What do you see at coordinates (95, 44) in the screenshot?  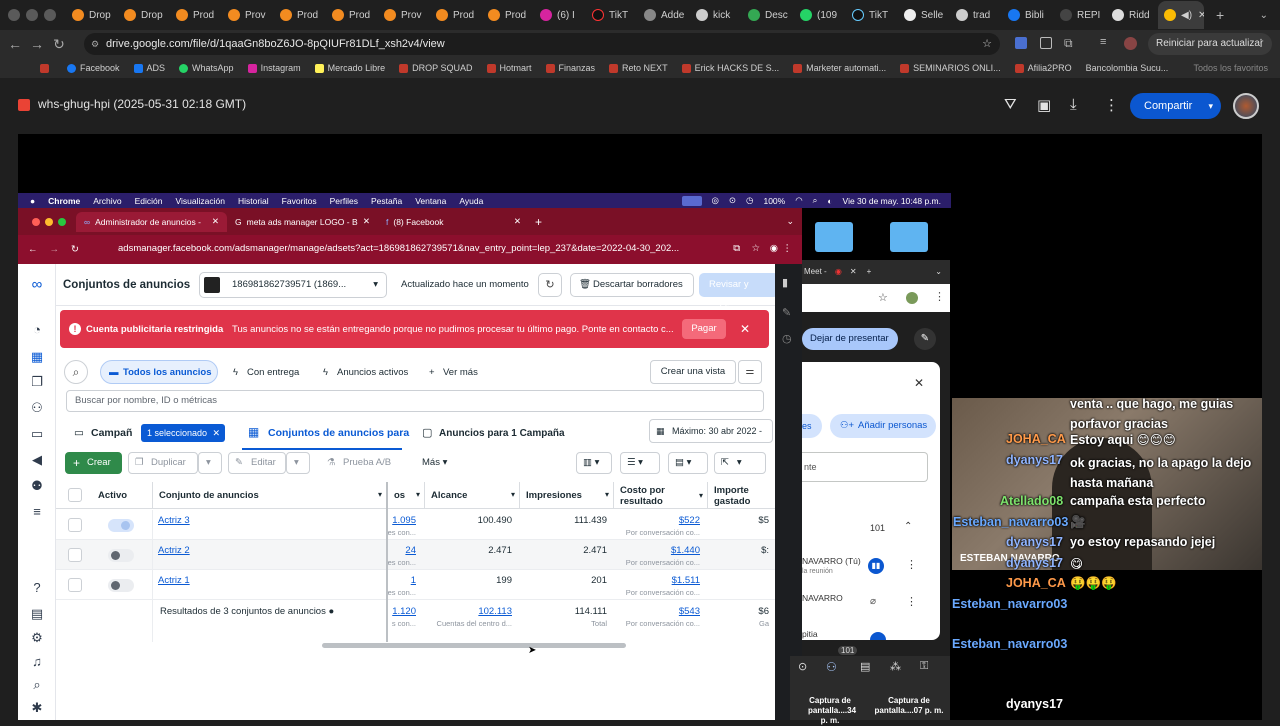 I see `site-info-icon: ⚙` at bounding box center [95, 44].